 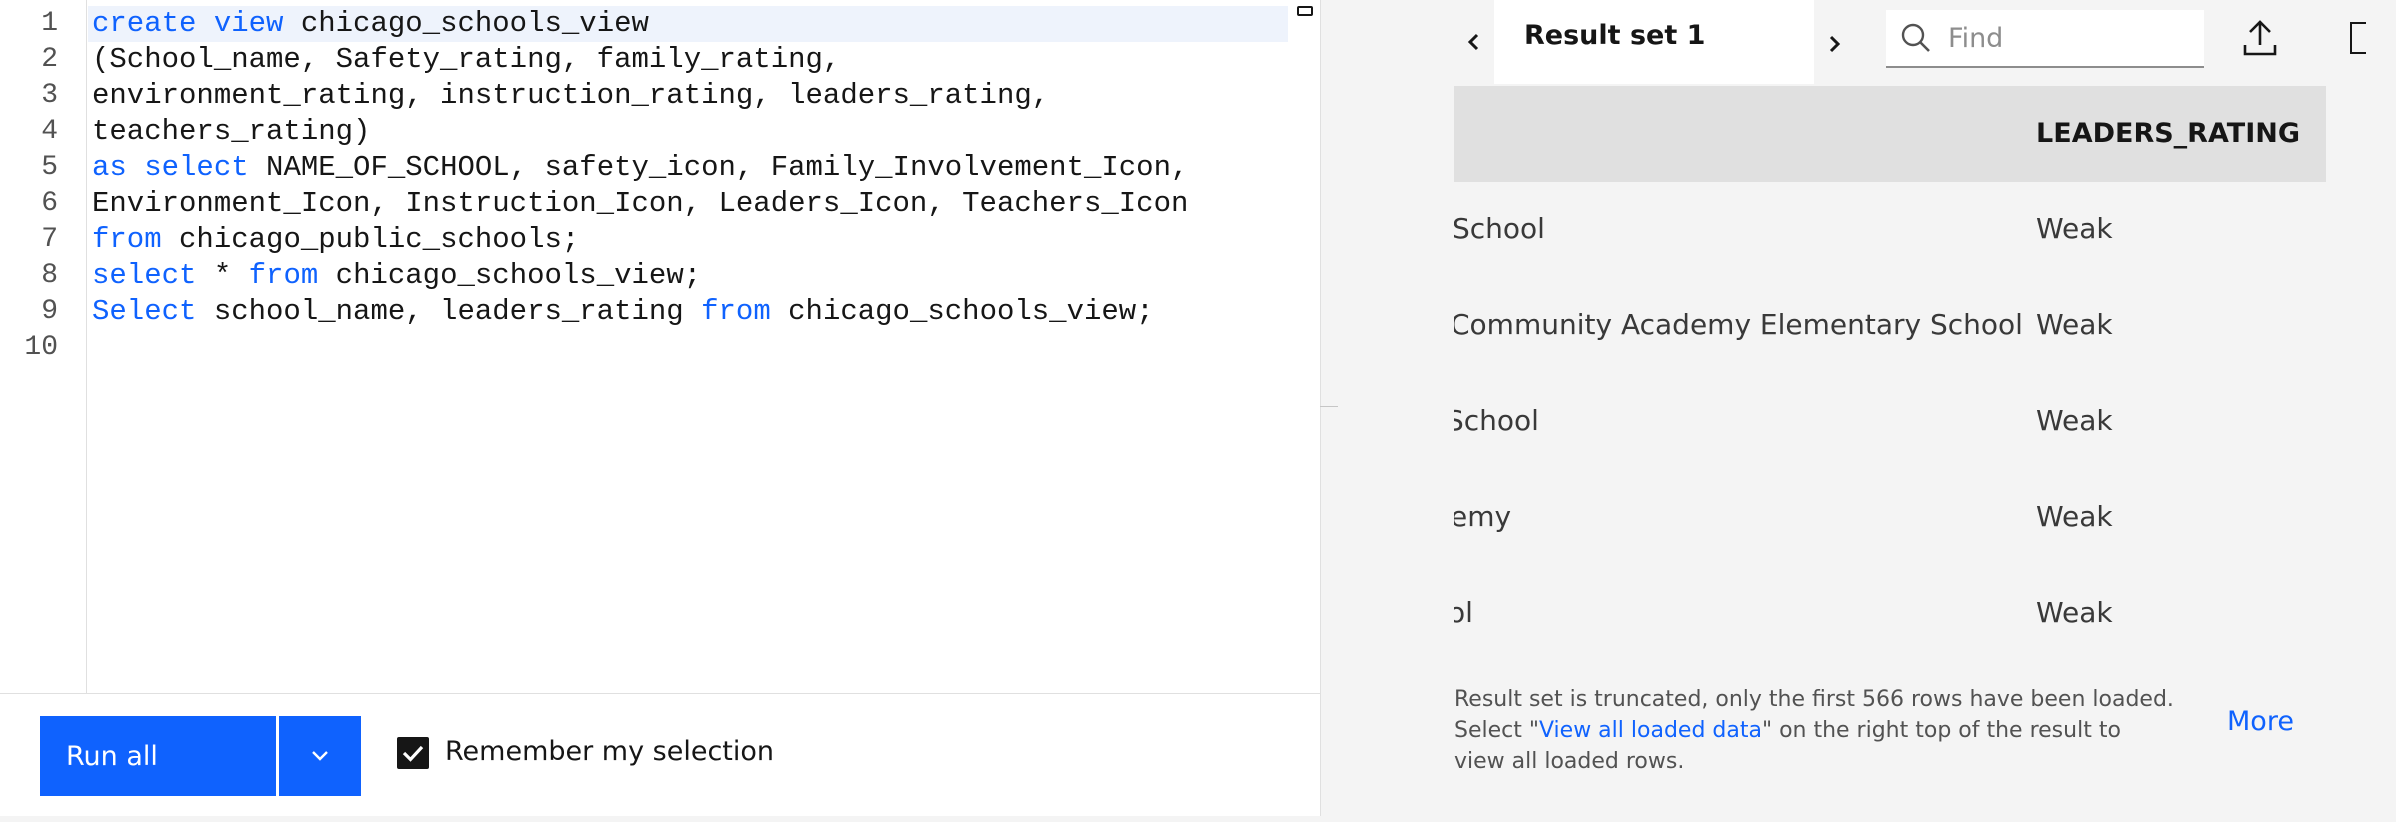 I want to click on code-line: create view chicago_schools_view, so click(x=370, y=24).